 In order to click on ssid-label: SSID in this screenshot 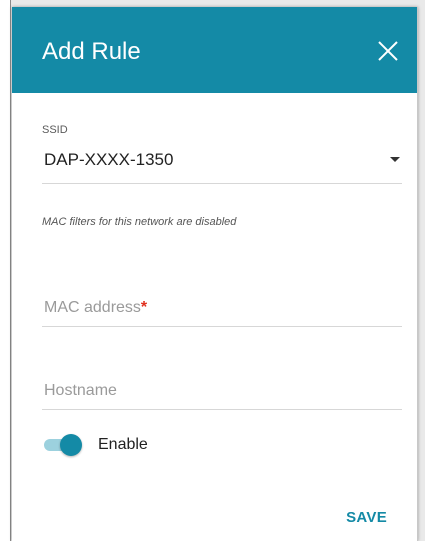, I will do `click(55, 130)`.